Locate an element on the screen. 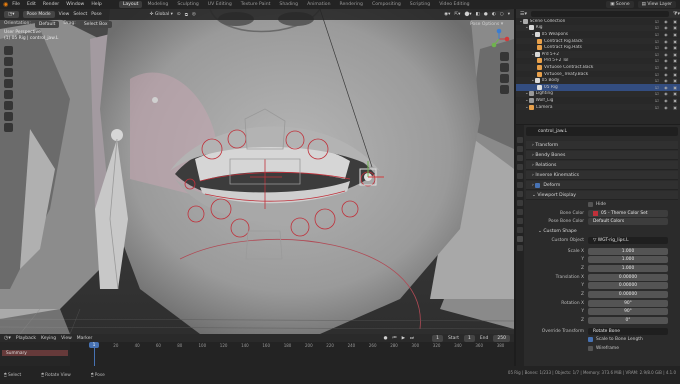 This screenshot has width=680, height=384. constraints-tab-icon is located at coordinates (520, 221).